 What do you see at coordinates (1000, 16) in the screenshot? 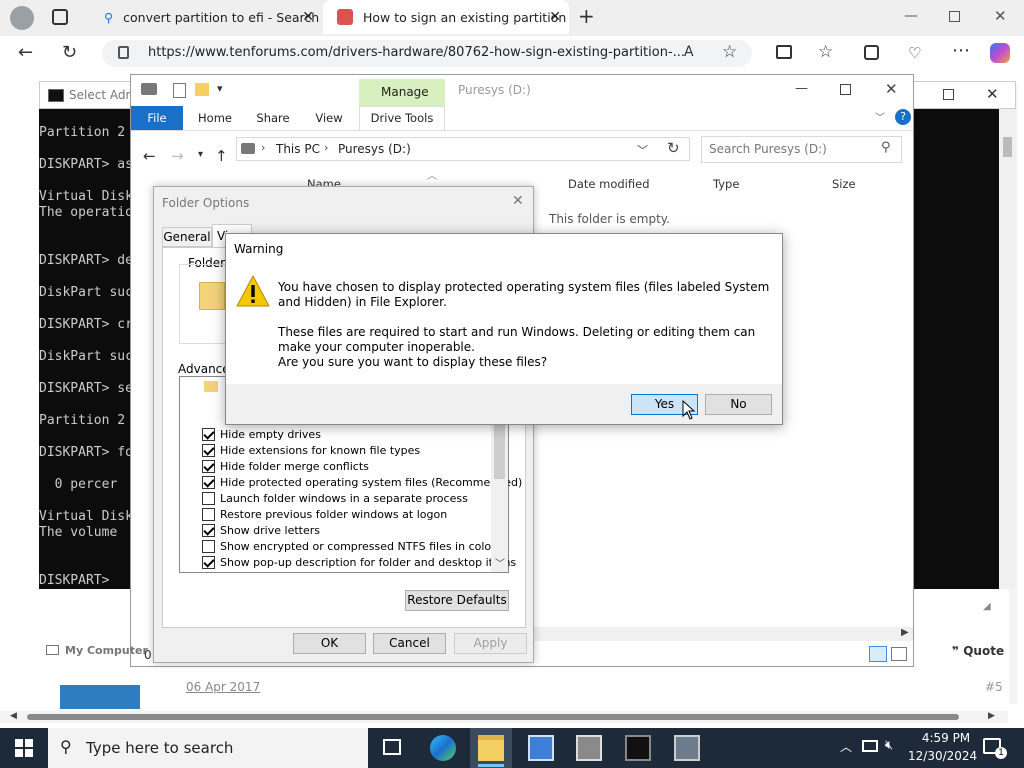
I see `close-browser-icon: ✕` at bounding box center [1000, 16].